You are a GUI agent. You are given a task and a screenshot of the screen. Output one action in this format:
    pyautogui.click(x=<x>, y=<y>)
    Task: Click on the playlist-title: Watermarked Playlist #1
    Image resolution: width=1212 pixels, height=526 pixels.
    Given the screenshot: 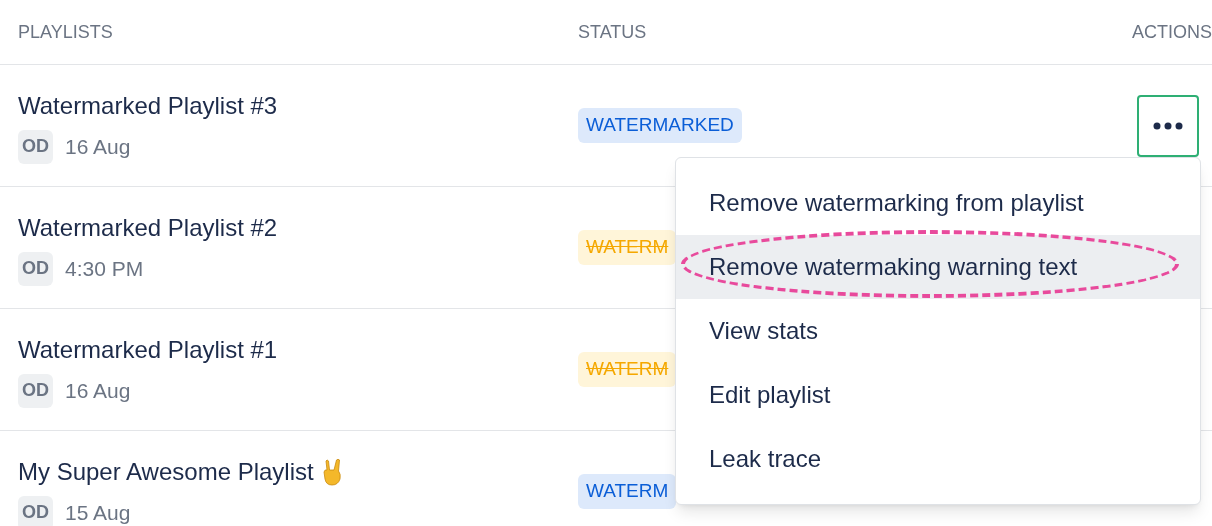 What is the action you would take?
    pyautogui.click(x=148, y=349)
    